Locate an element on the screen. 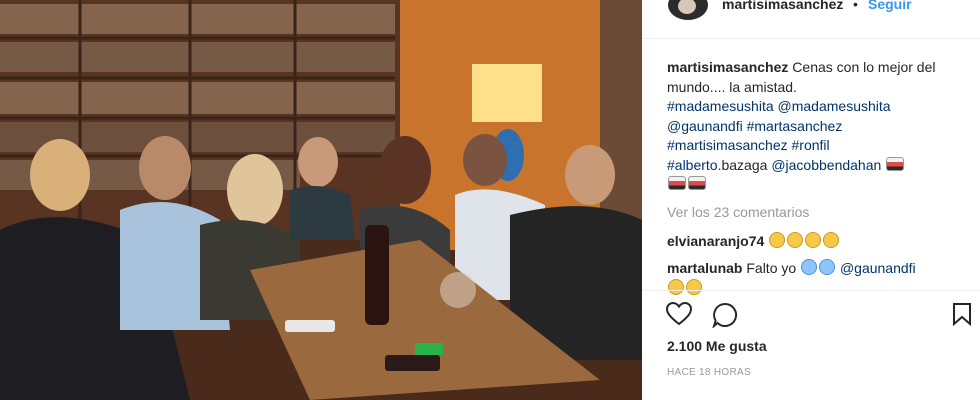  post-timestamp: HACE 18 HORAS is located at coordinates (709, 372).